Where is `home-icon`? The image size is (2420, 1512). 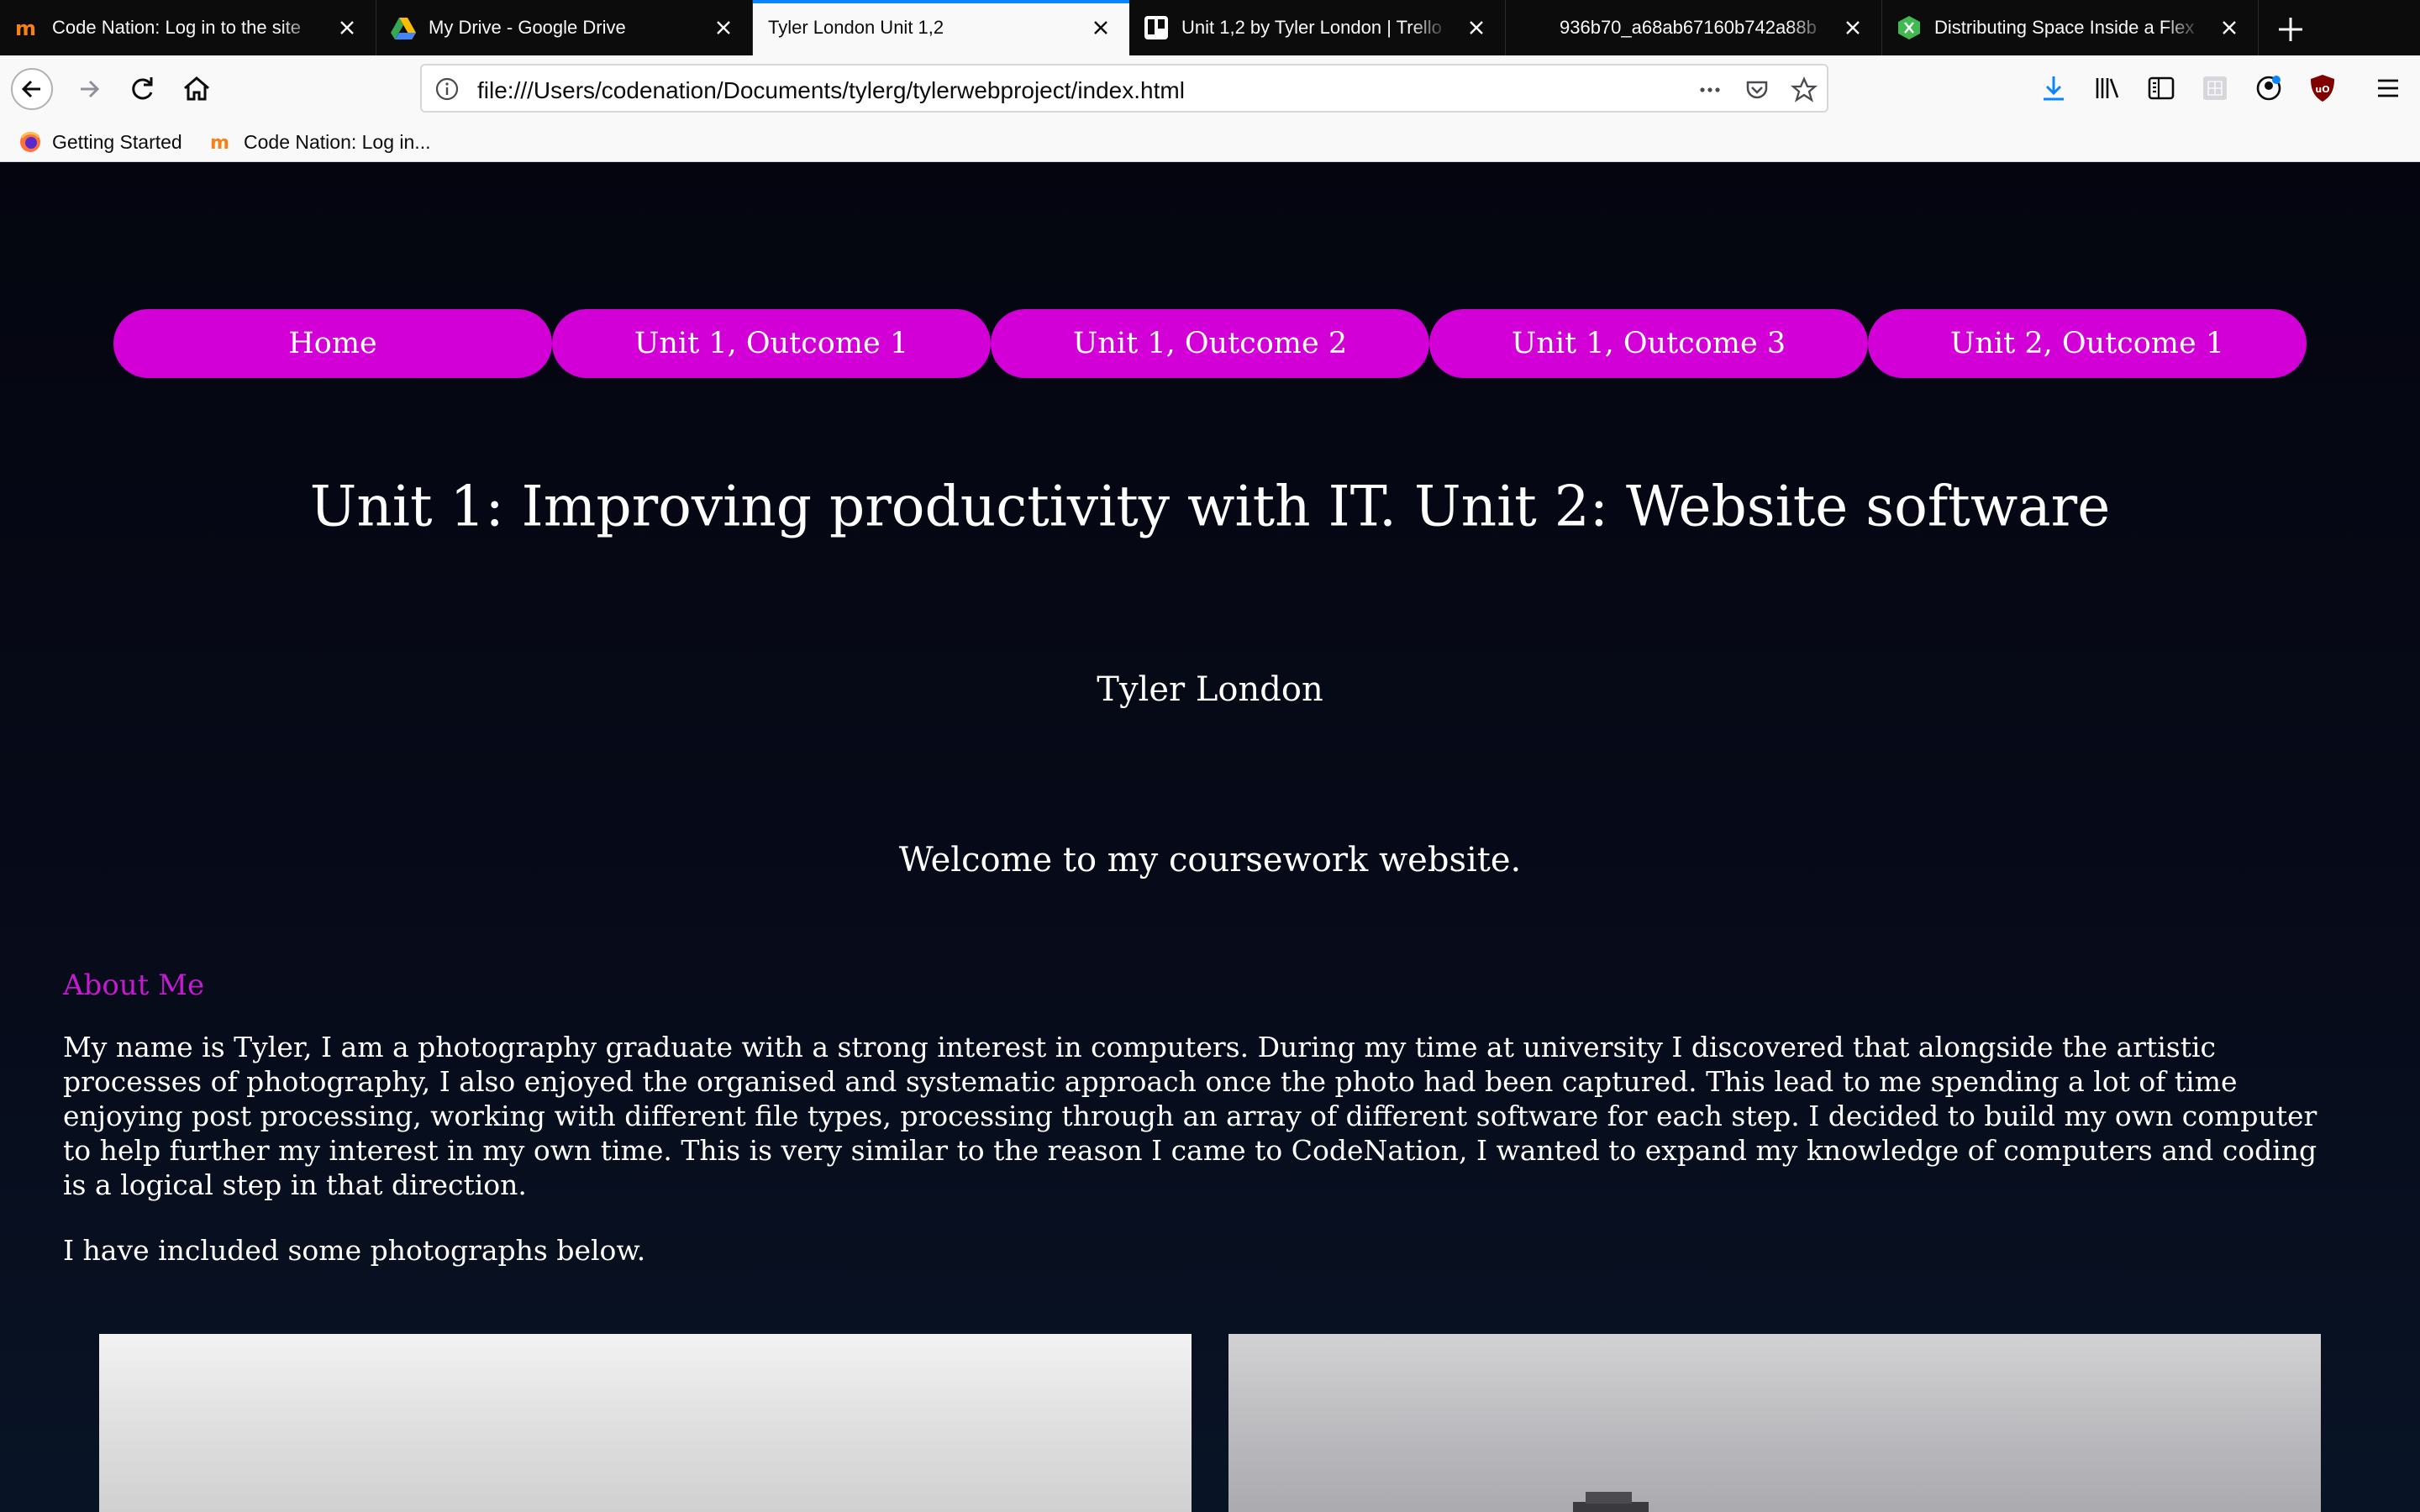 home-icon is located at coordinates (196, 88).